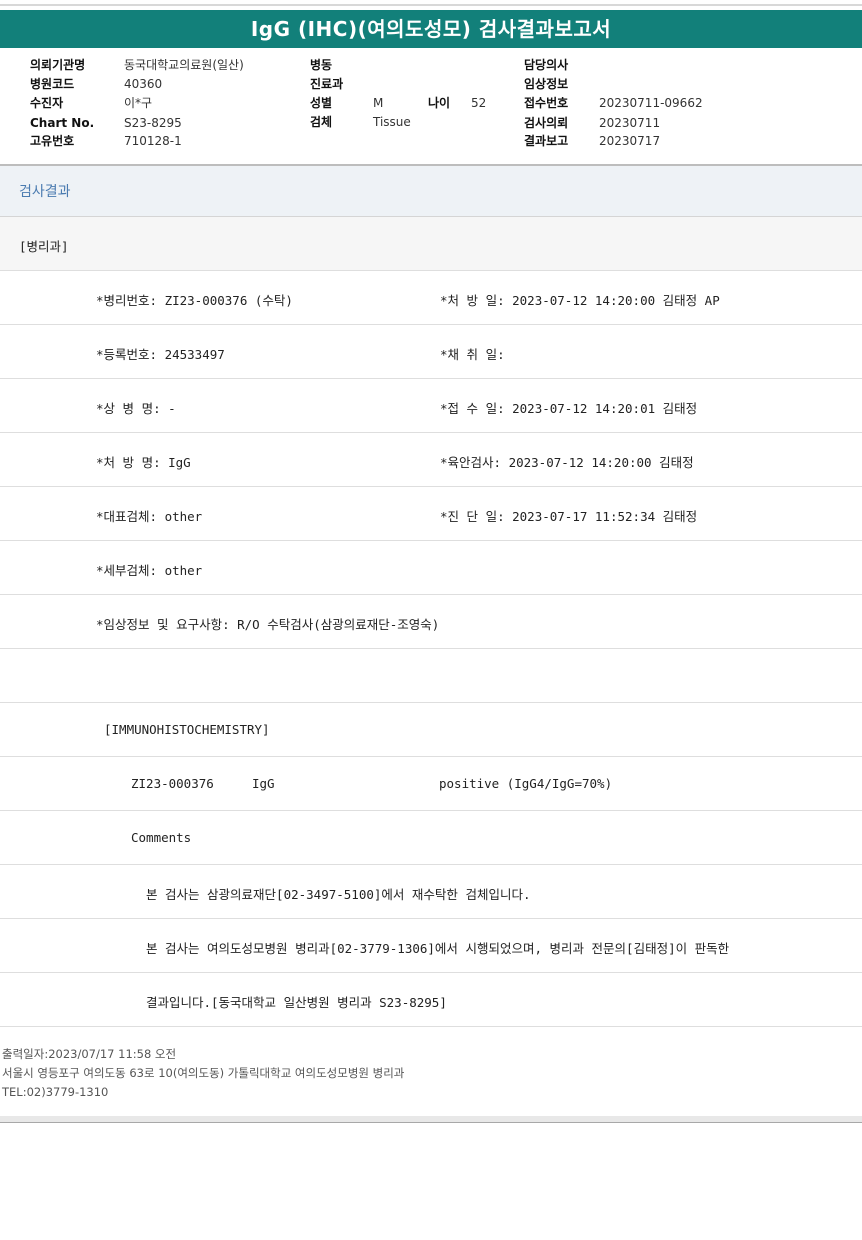 Image resolution: width=862 pixels, height=1240 pixels. I want to click on comment-line: 본 검사는 삼광의료재단[02-3497-5100]에서 재수탁한 검체입니다., so click(431, 892).